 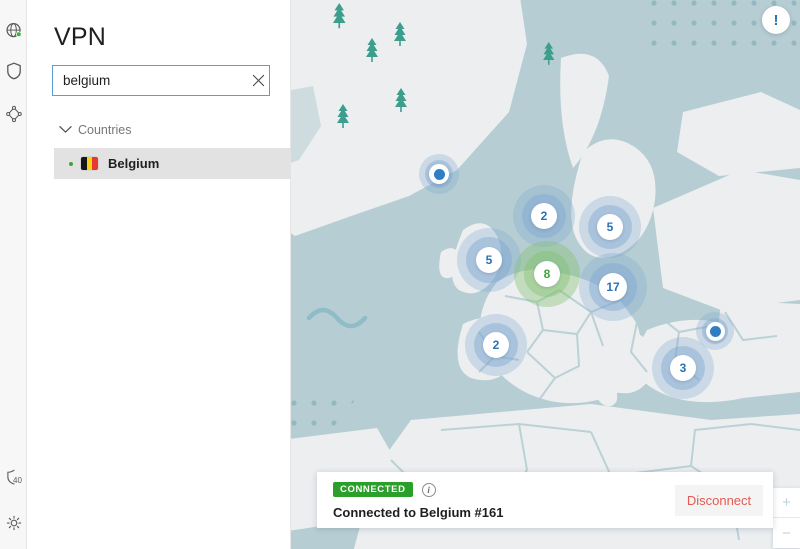 What do you see at coordinates (504, 490) in the screenshot?
I see `status-card-top-row: CONNECTED i` at bounding box center [504, 490].